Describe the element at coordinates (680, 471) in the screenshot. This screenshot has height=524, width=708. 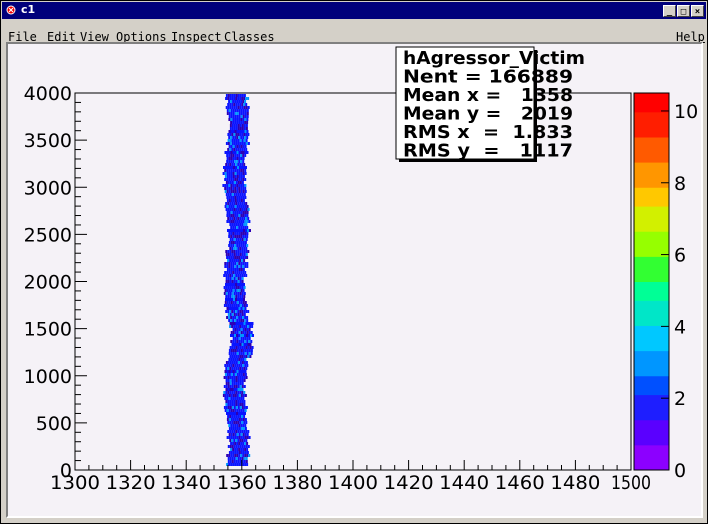
I see `z-tick-label: 0` at that location.